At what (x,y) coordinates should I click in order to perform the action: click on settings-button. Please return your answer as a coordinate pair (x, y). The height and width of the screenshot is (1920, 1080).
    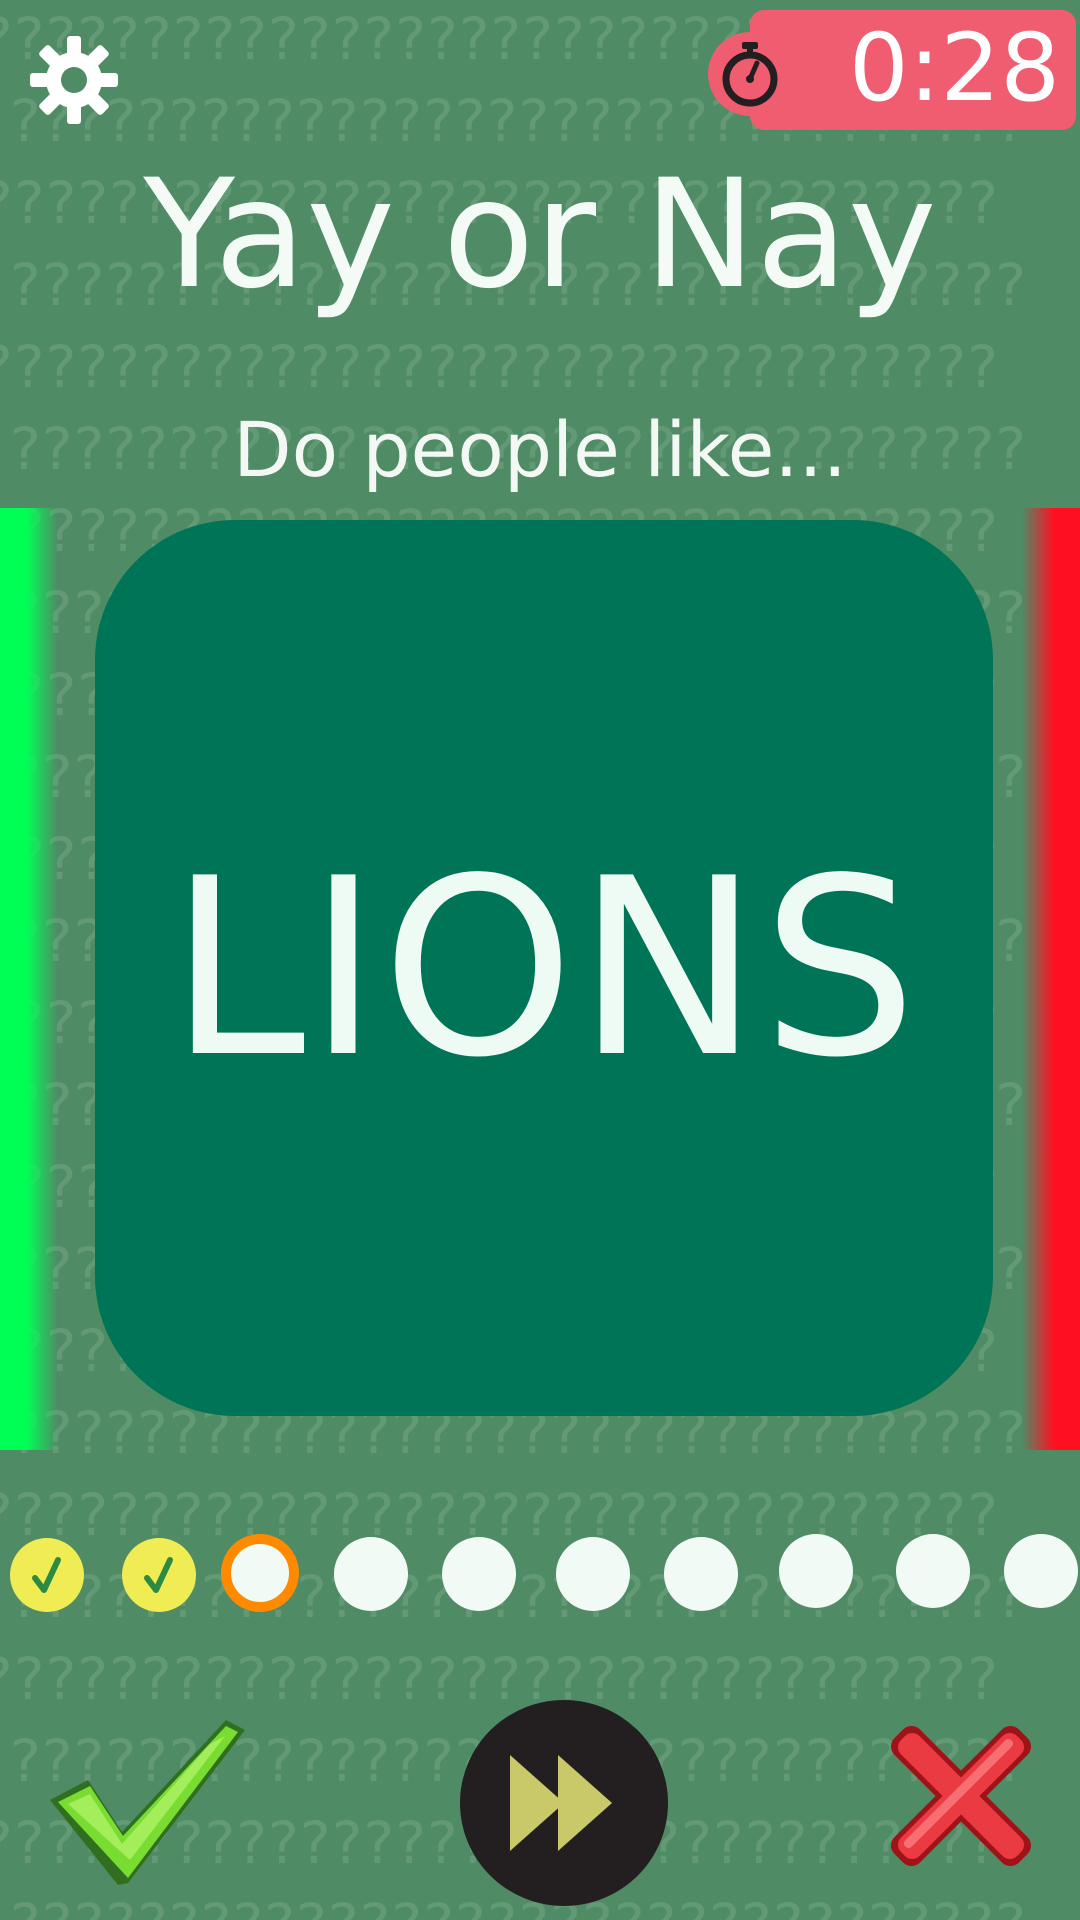
    Looking at the image, I should click on (74, 80).